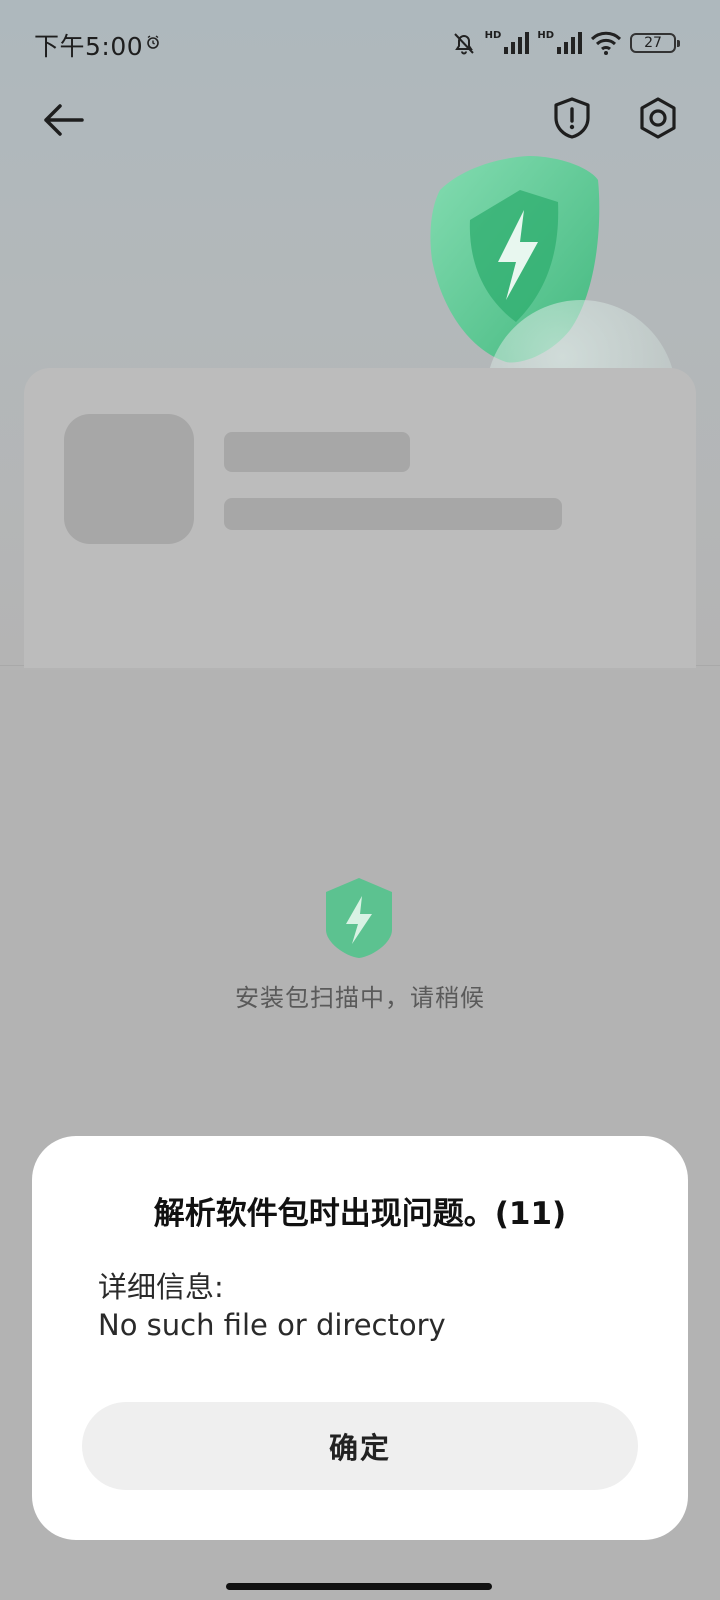 This screenshot has height=1600, width=720. What do you see at coordinates (161, 1287) in the screenshot?
I see `details-label: 详细信息:` at bounding box center [161, 1287].